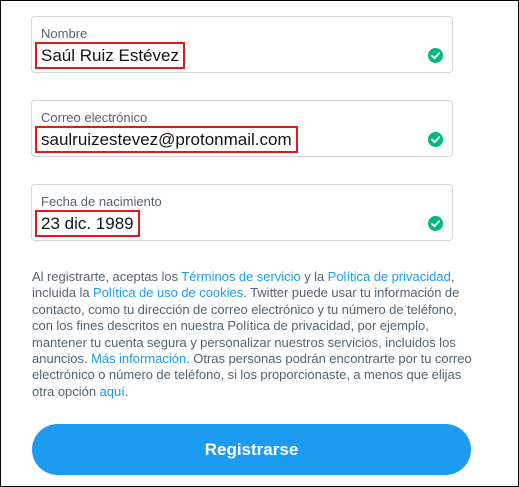 The width and height of the screenshot is (519, 487). Describe the element at coordinates (112, 391) in the screenshot. I see `here-link: aquí` at that location.